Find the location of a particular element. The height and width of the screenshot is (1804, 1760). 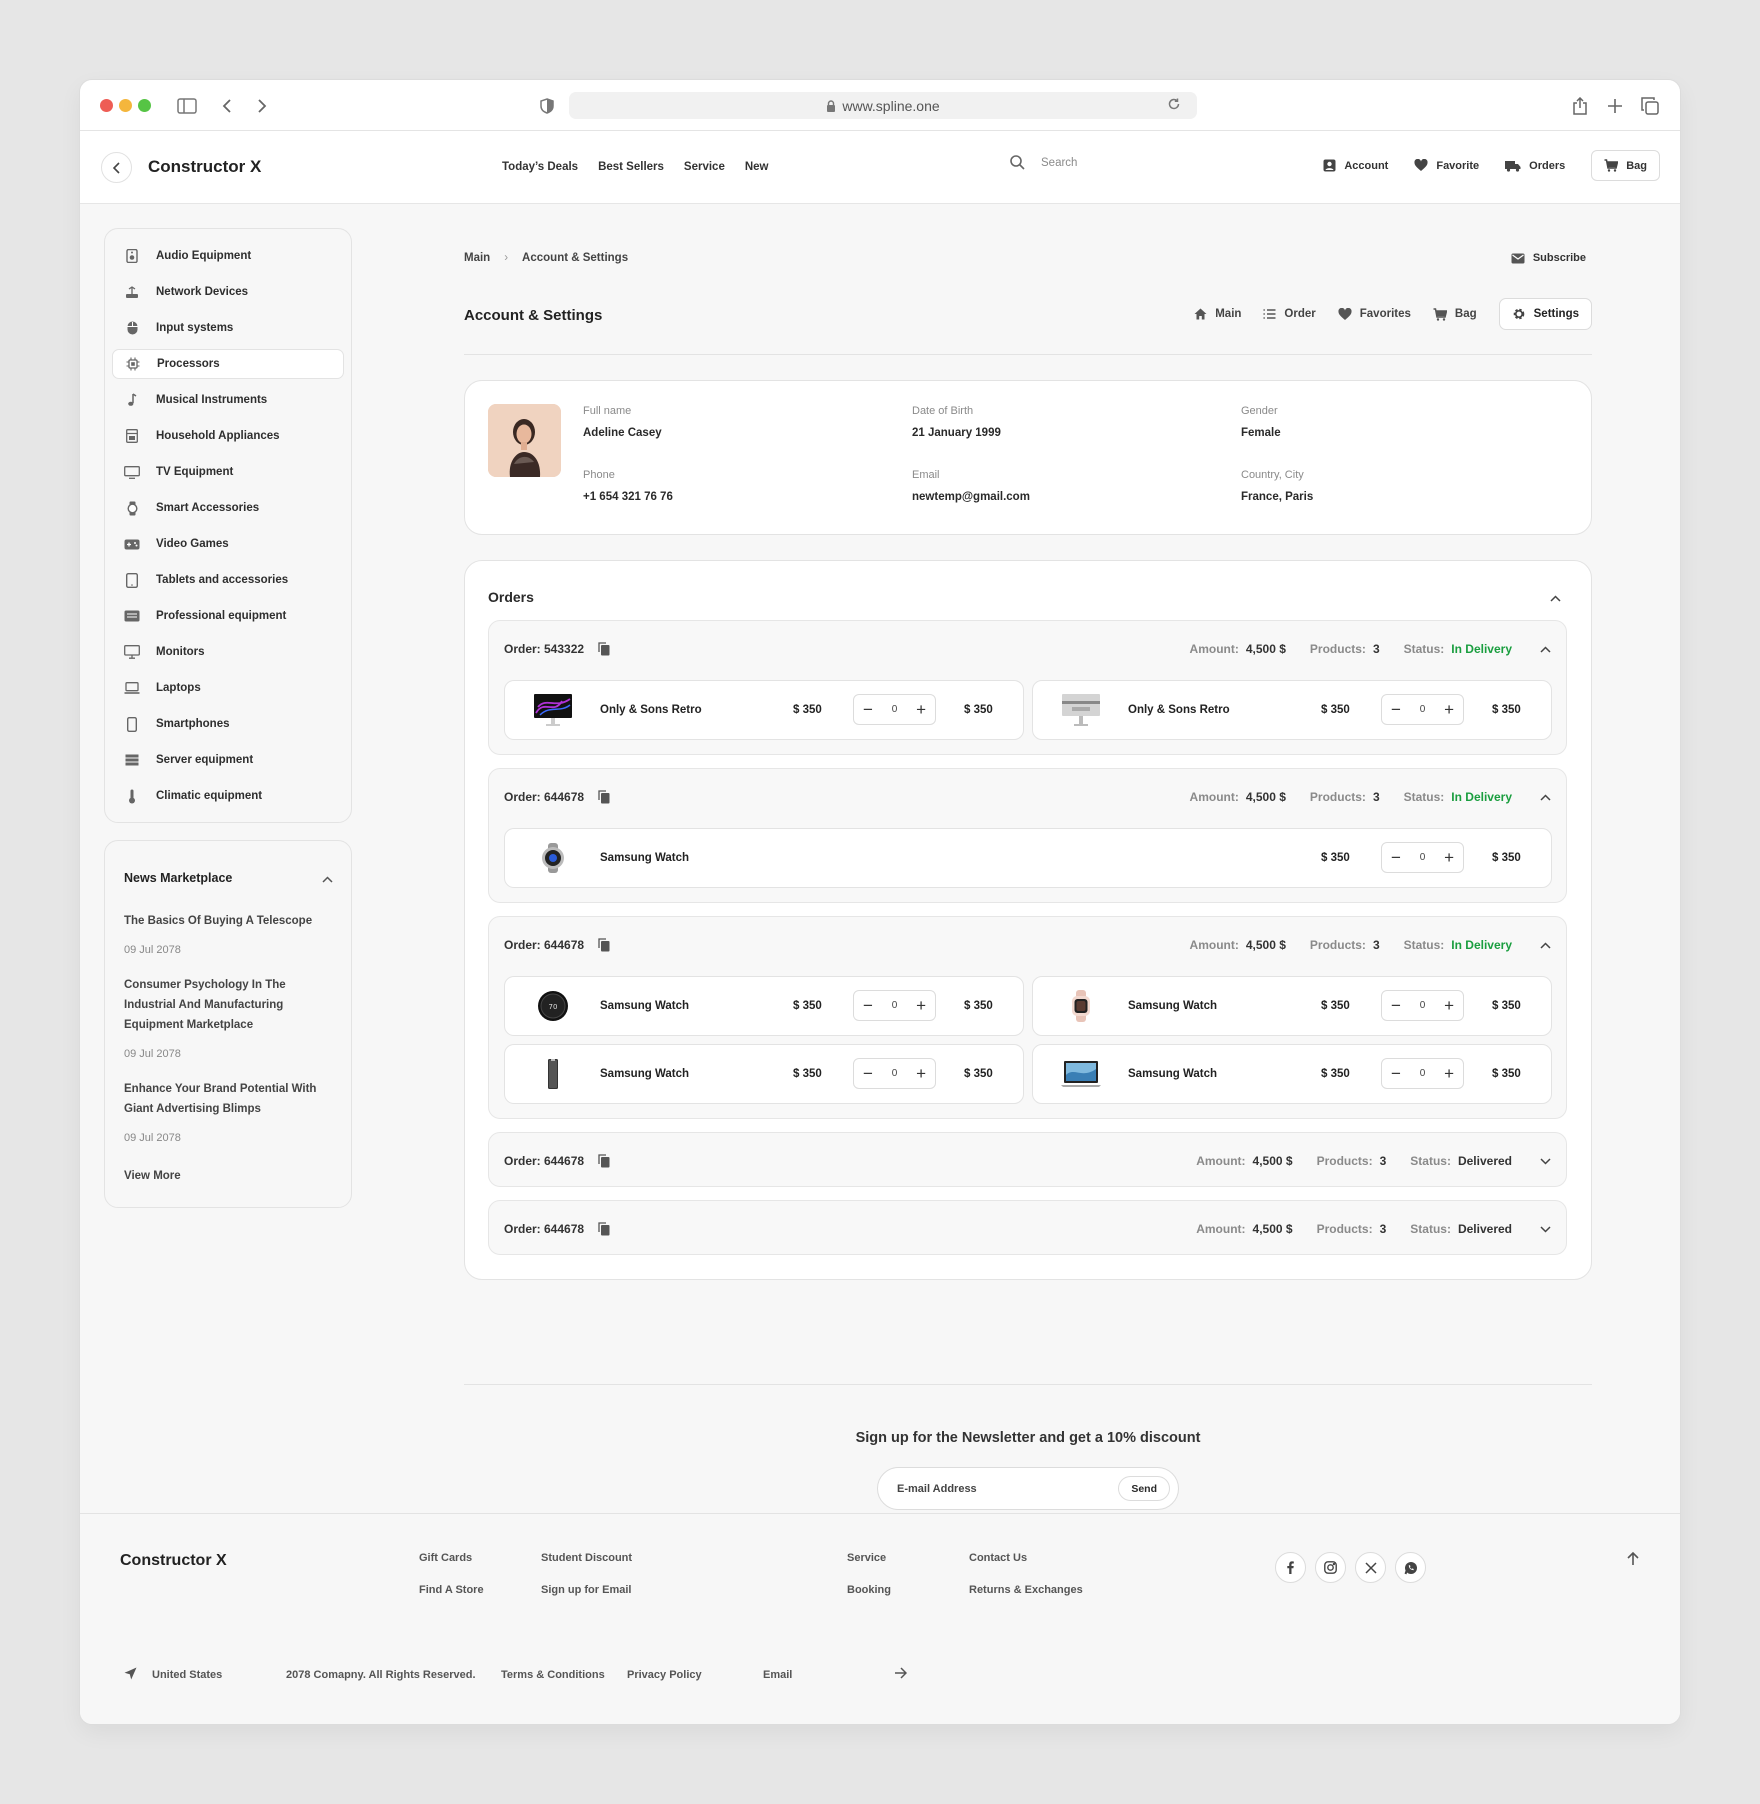

sidebar-item-musical-instruments: Musical Instruments is located at coordinates (228, 400).